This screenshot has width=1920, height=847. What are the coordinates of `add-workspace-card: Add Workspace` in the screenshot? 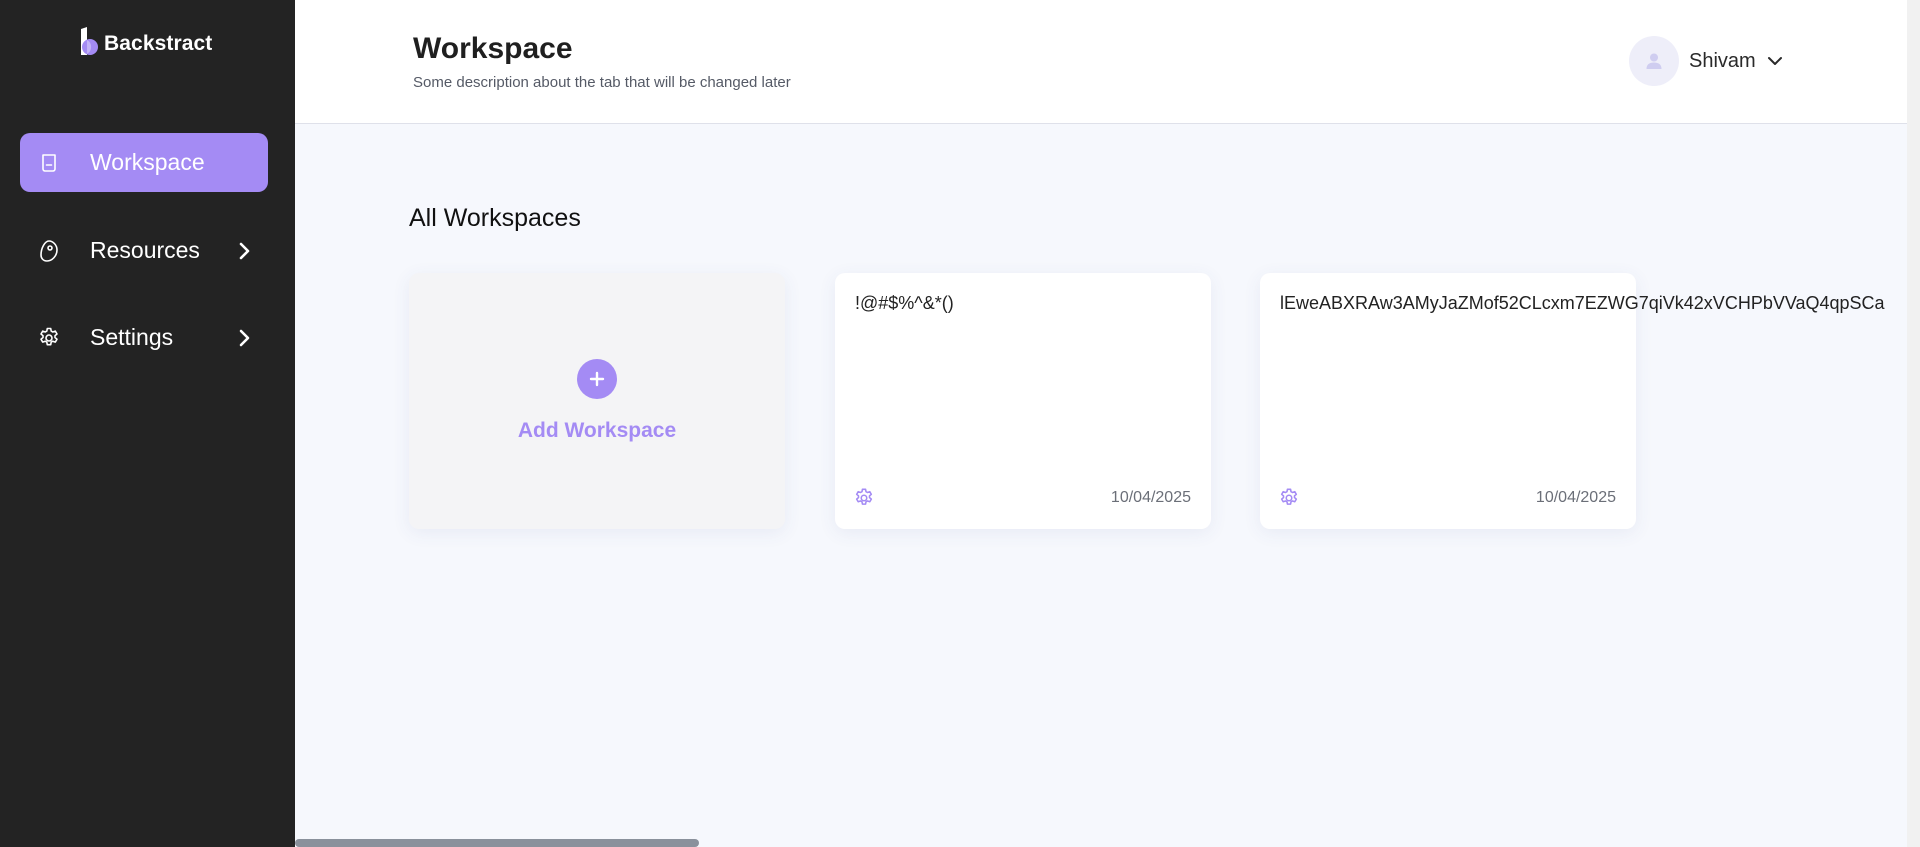 It's located at (597, 401).